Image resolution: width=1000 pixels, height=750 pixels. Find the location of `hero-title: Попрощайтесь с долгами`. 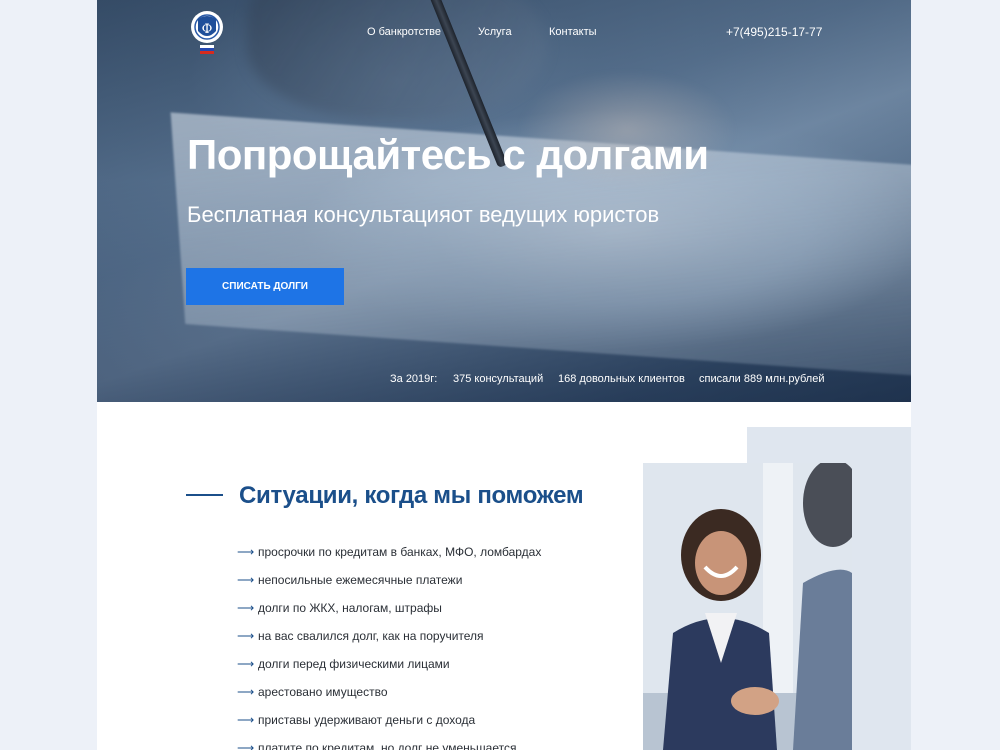

hero-title: Попрощайтесь с долгами is located at coordinates (448, 154).